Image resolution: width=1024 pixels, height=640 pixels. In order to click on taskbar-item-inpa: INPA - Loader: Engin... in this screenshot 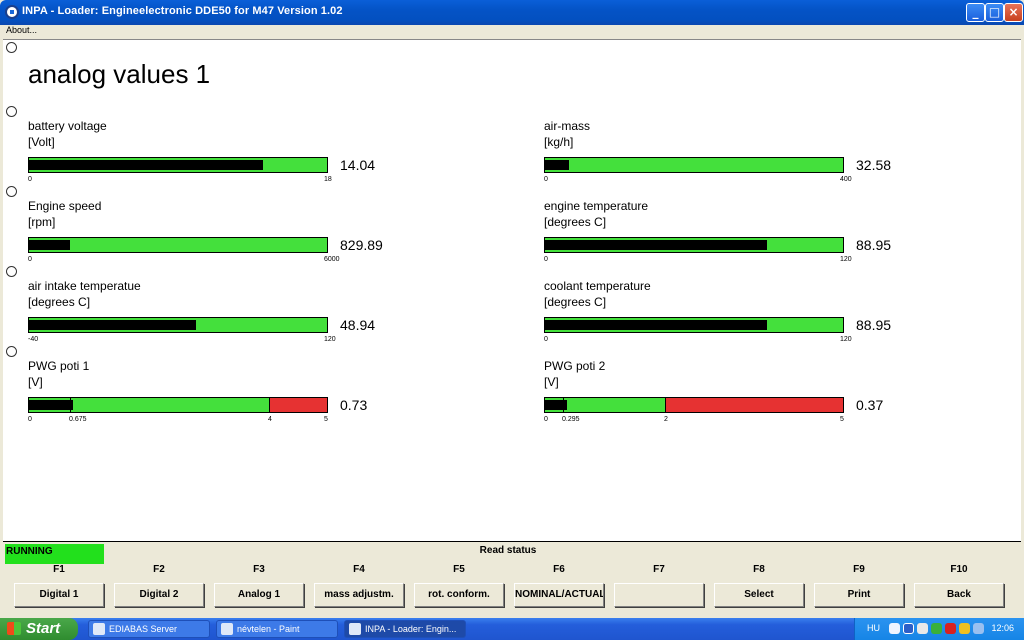, I will do `click(405, 629)`.